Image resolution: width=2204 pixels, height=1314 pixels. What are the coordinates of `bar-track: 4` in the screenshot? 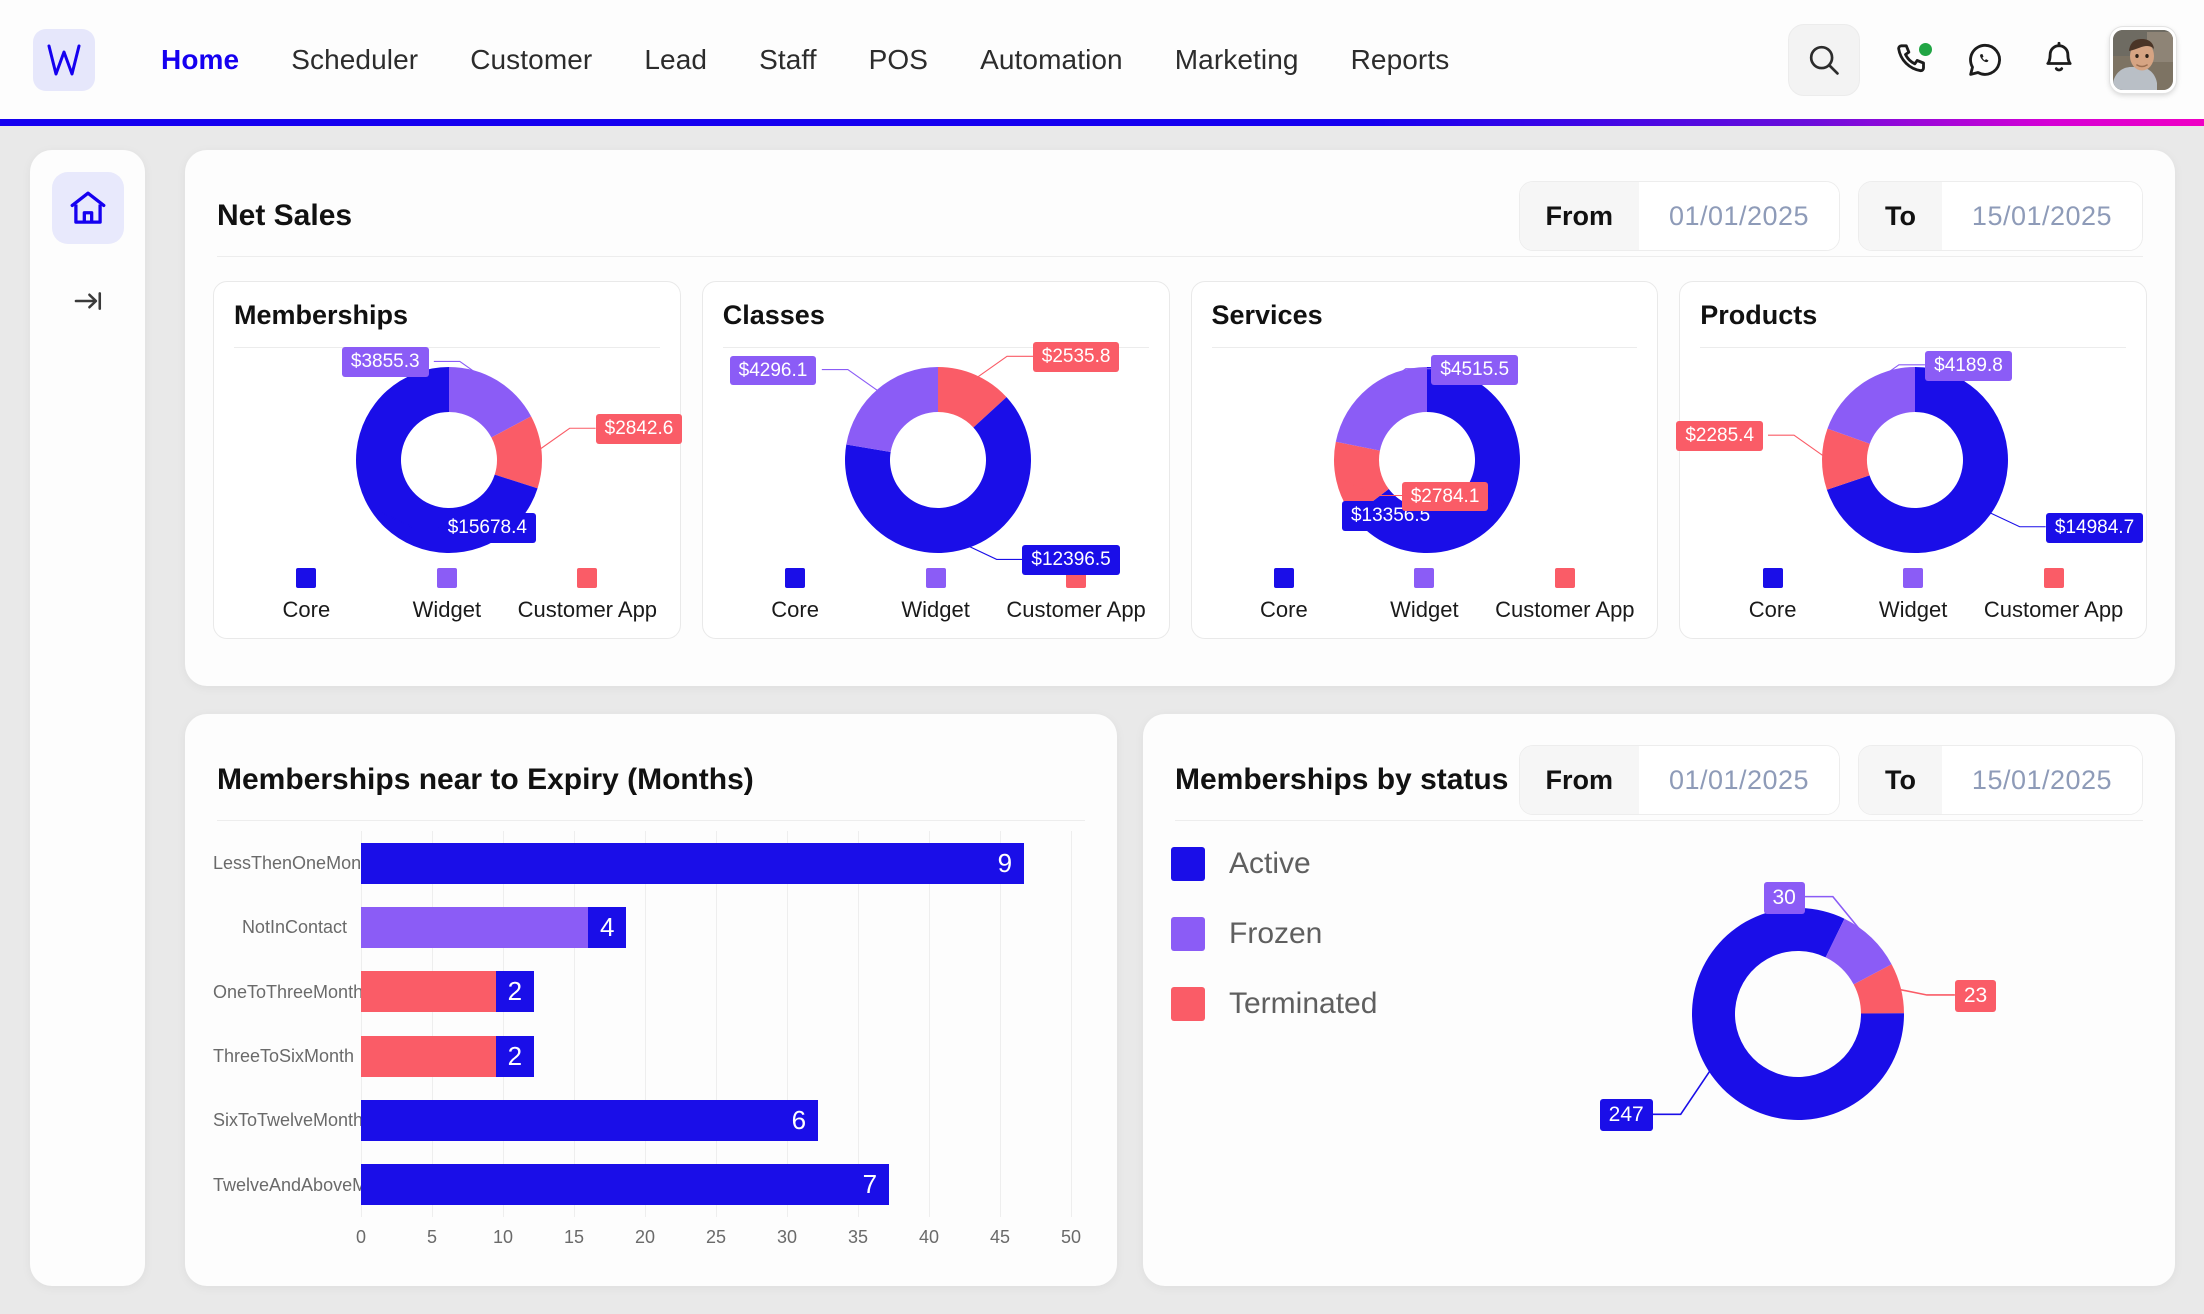 It's located at (725, 927).